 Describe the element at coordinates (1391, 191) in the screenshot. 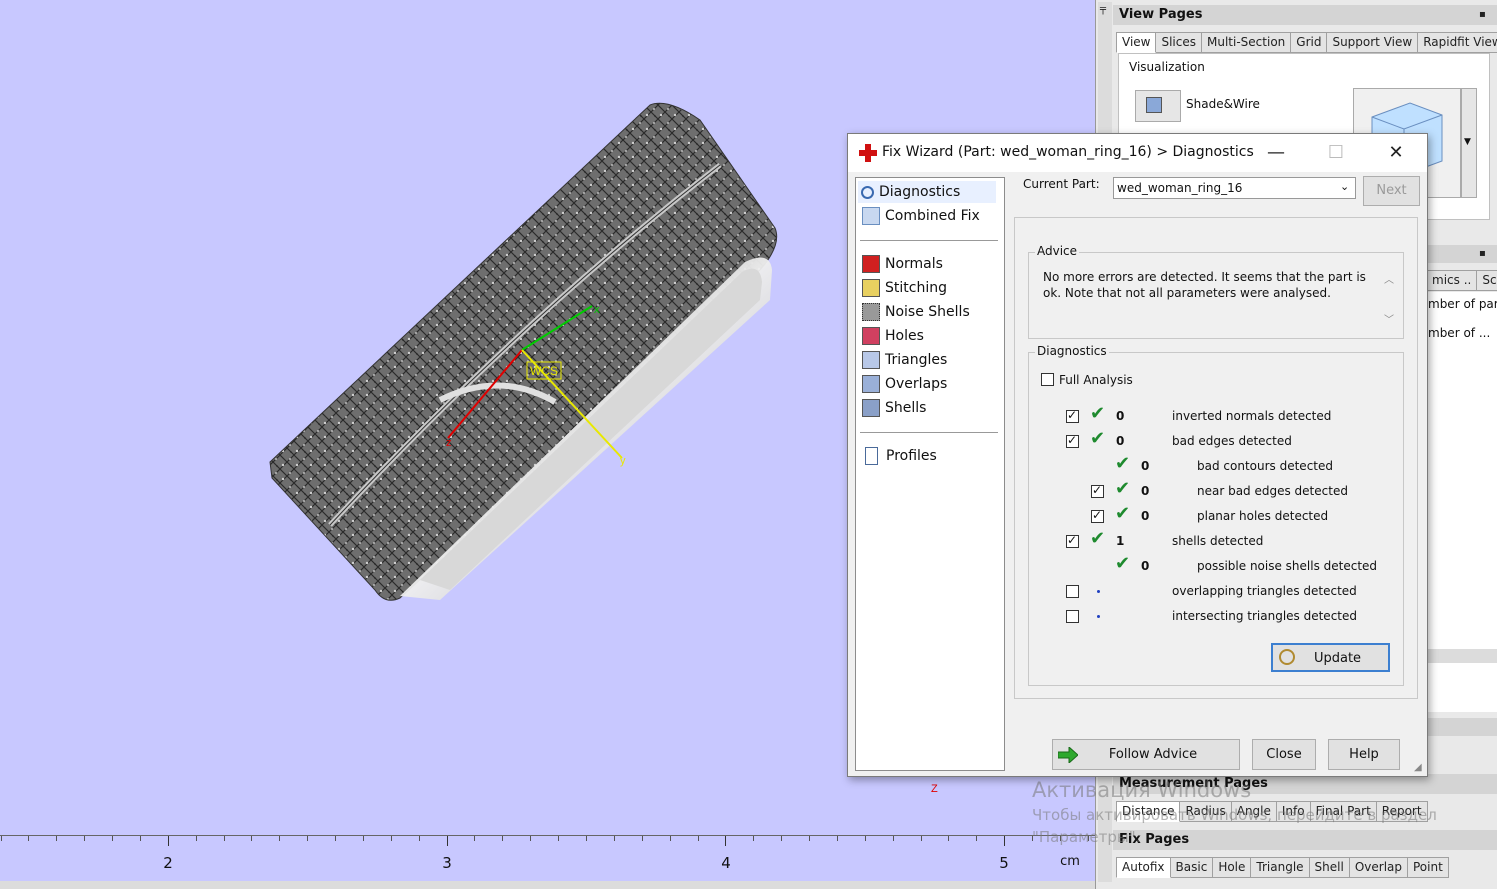

I see `next-button: Next` at that location.